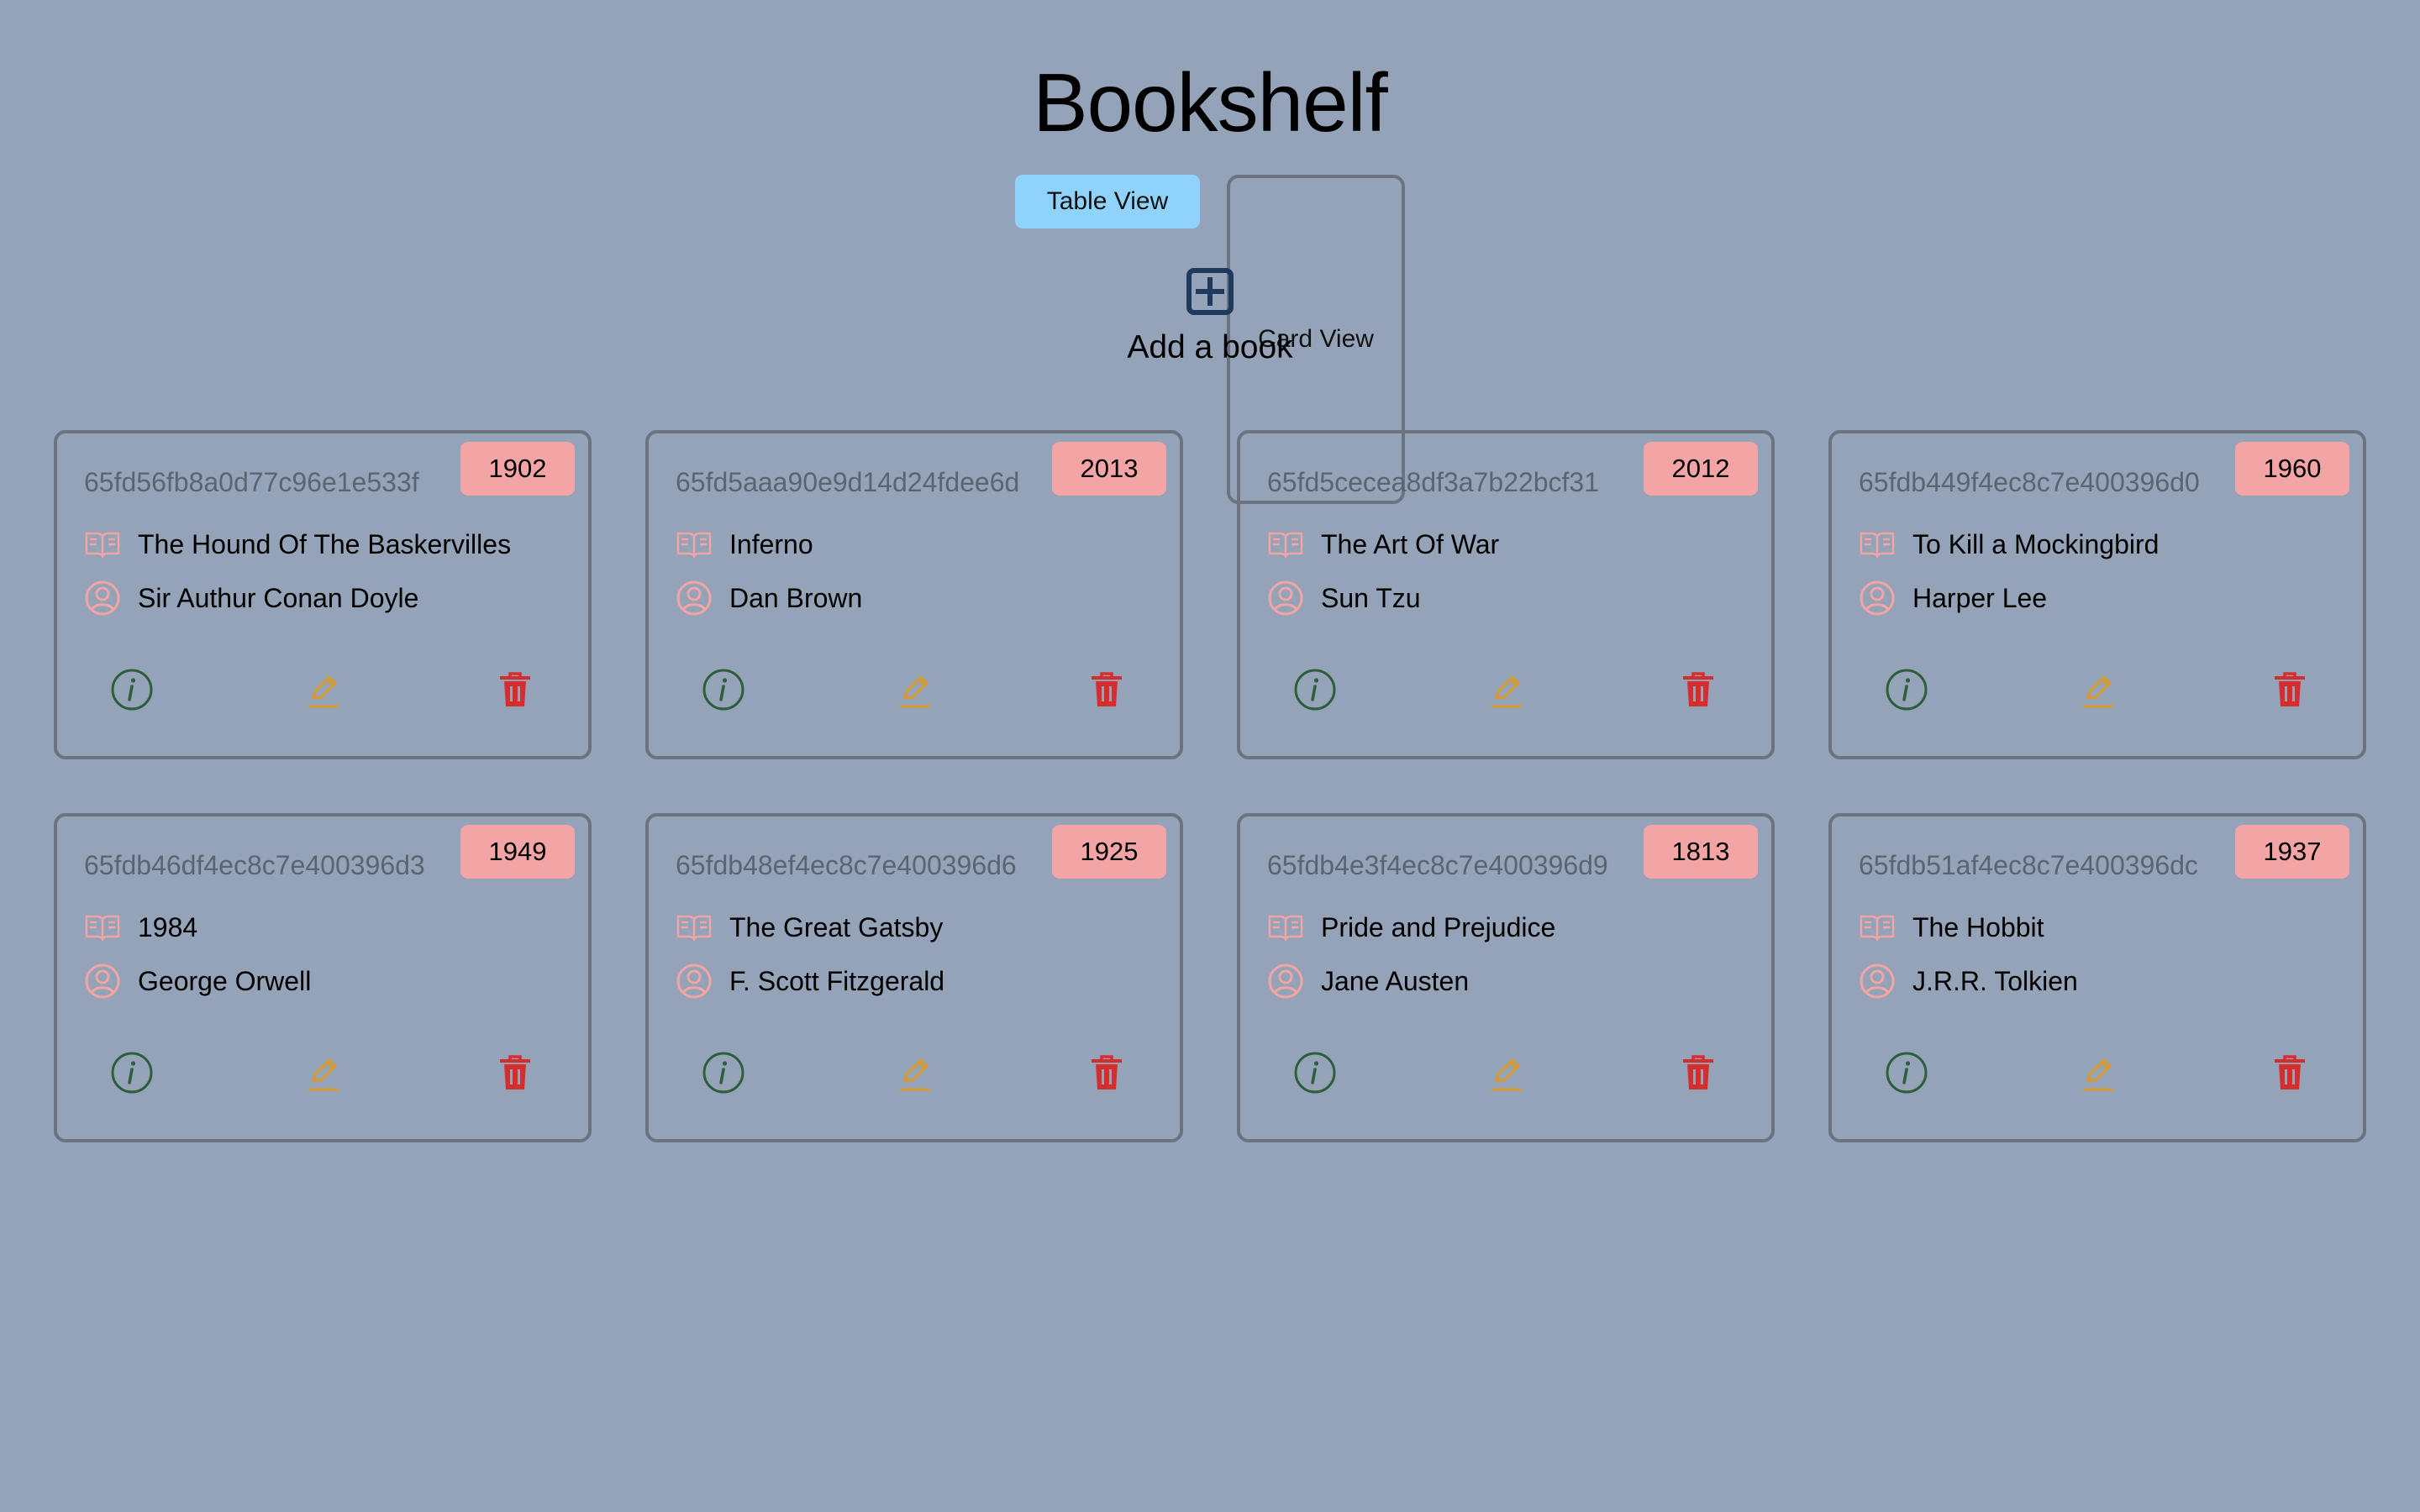  Describe the element at coordinates (1410, 544) in the screenshot. I see `book-title: The Art Of War` at that location.